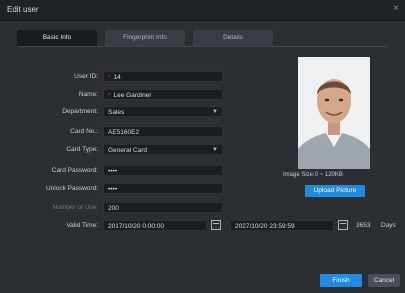  Describe the element at coordinates (163, 149) in the screenshot. I see `card-type-select: General Card ▼` at that location.